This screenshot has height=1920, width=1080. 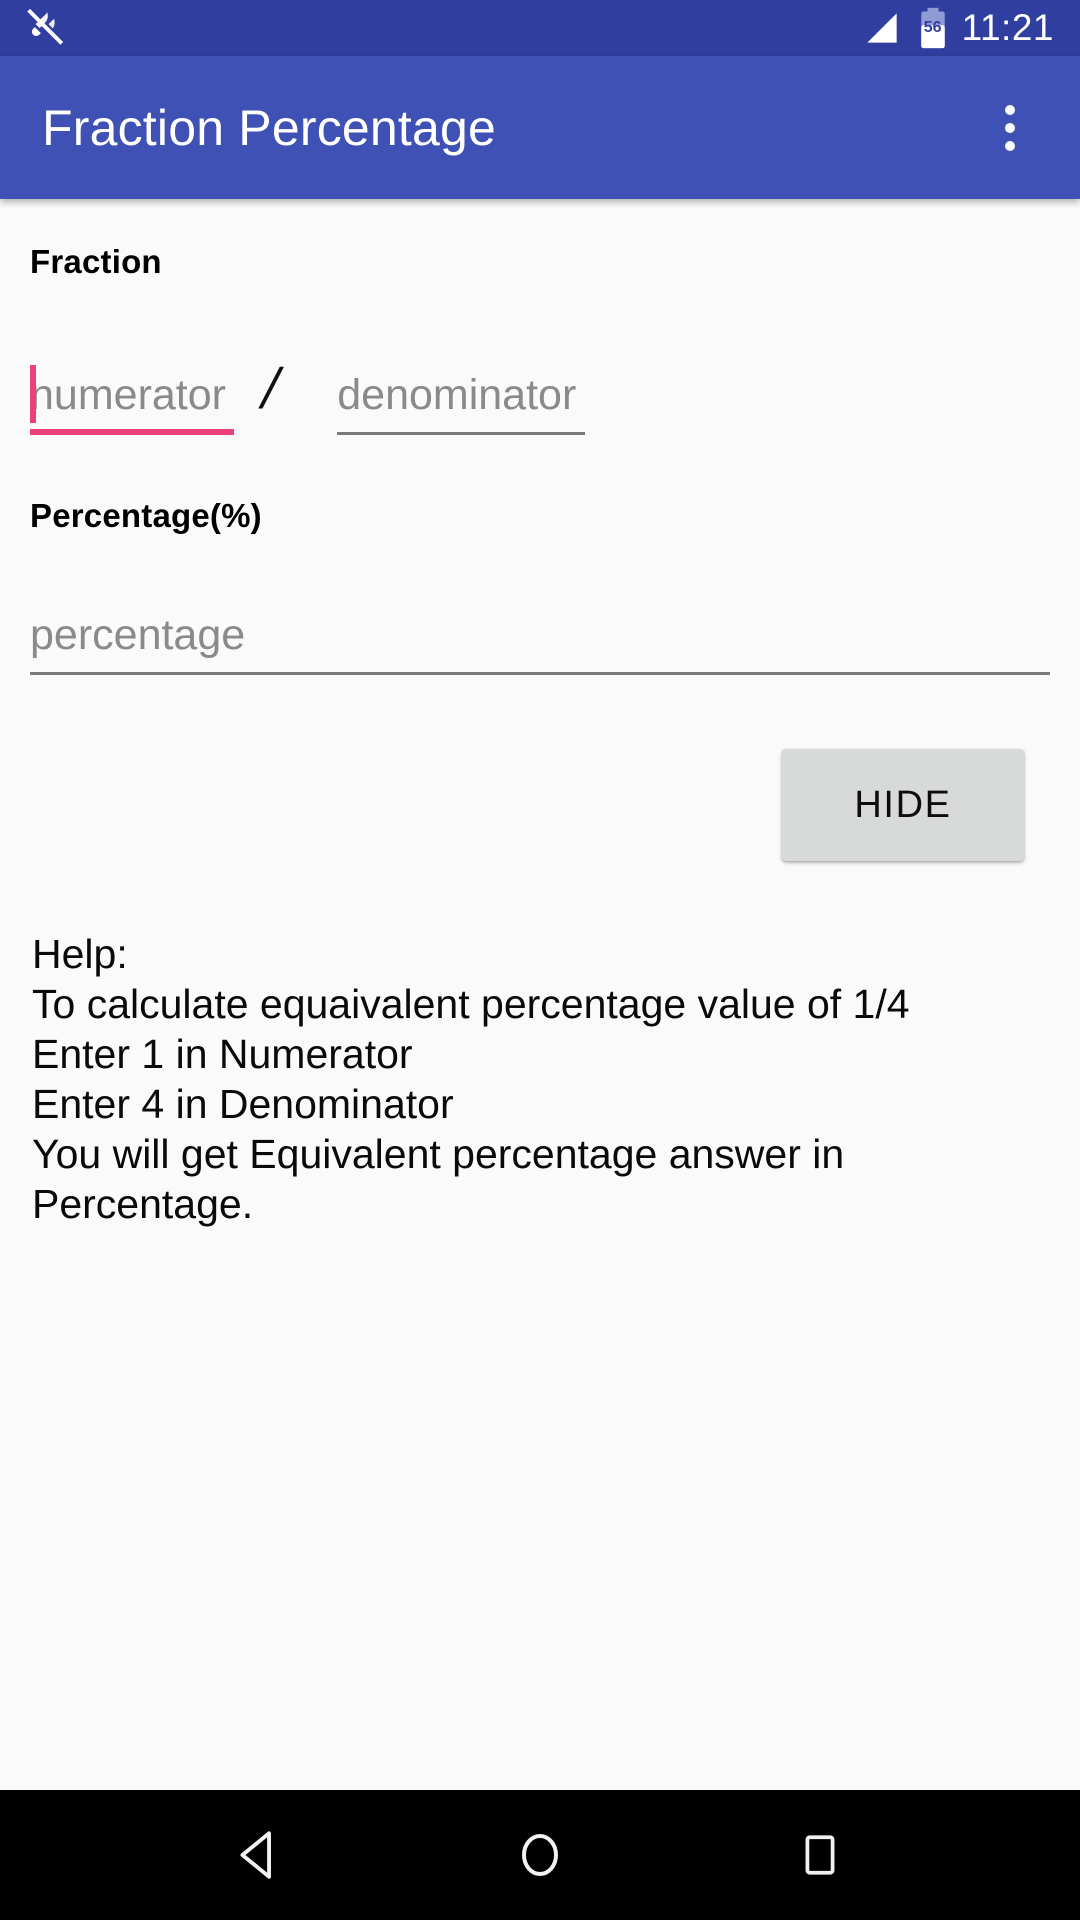 I want to click on percentage-input: percentage, so click(x=540, y=629).